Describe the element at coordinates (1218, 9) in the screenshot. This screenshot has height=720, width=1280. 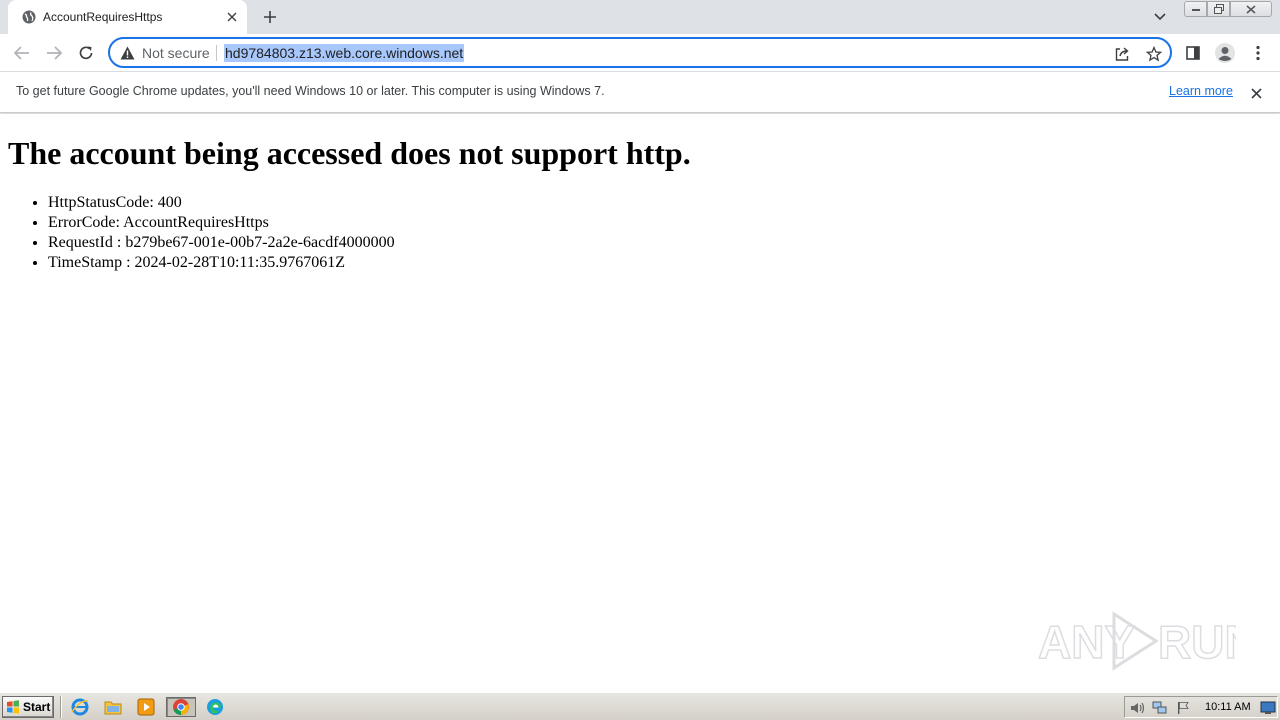
I see `restore-window-button` at that location.